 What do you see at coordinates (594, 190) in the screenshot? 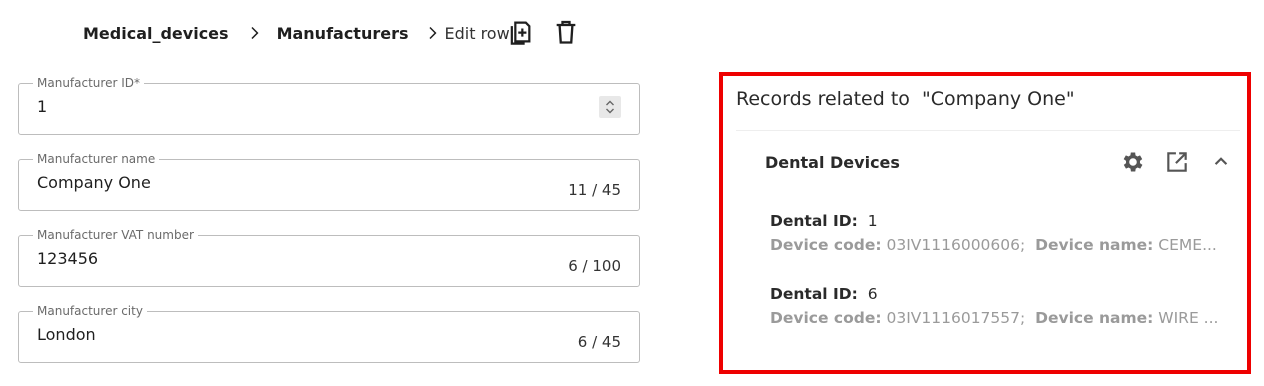
I see `character-counter: 11 / 45` at bounding box center [594, 190].